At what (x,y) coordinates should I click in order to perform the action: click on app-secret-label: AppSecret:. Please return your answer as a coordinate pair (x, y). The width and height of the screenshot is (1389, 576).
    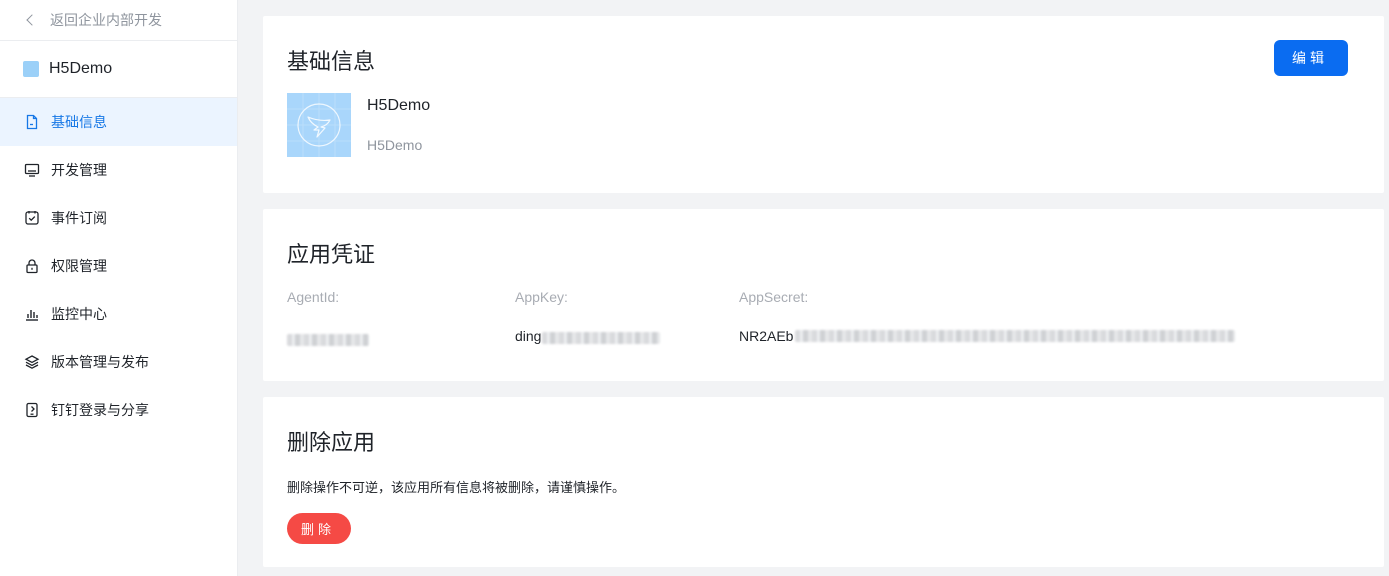
    Looking at the image, I should click on (774, 297).